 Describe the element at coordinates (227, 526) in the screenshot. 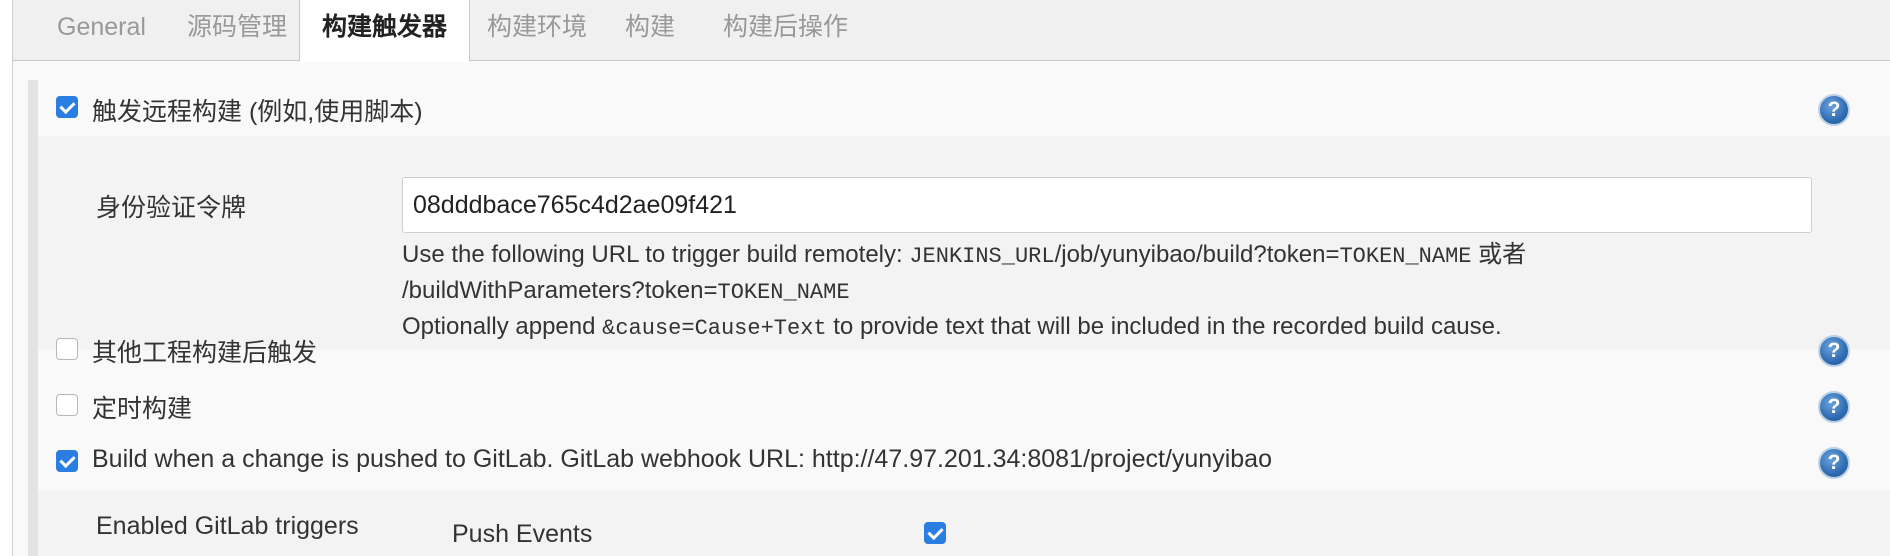

I see `gitlab-triggers-label: Enabled GitLab triggers` at that location.